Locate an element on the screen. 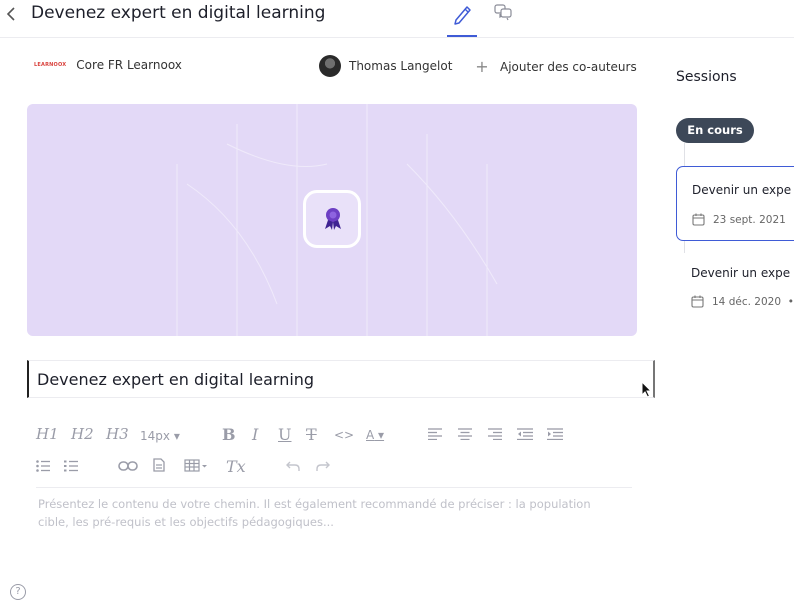 Image resolution: width=794 pixels, height=606 pixels. outdent-icon is located at coordinates (525, 434).